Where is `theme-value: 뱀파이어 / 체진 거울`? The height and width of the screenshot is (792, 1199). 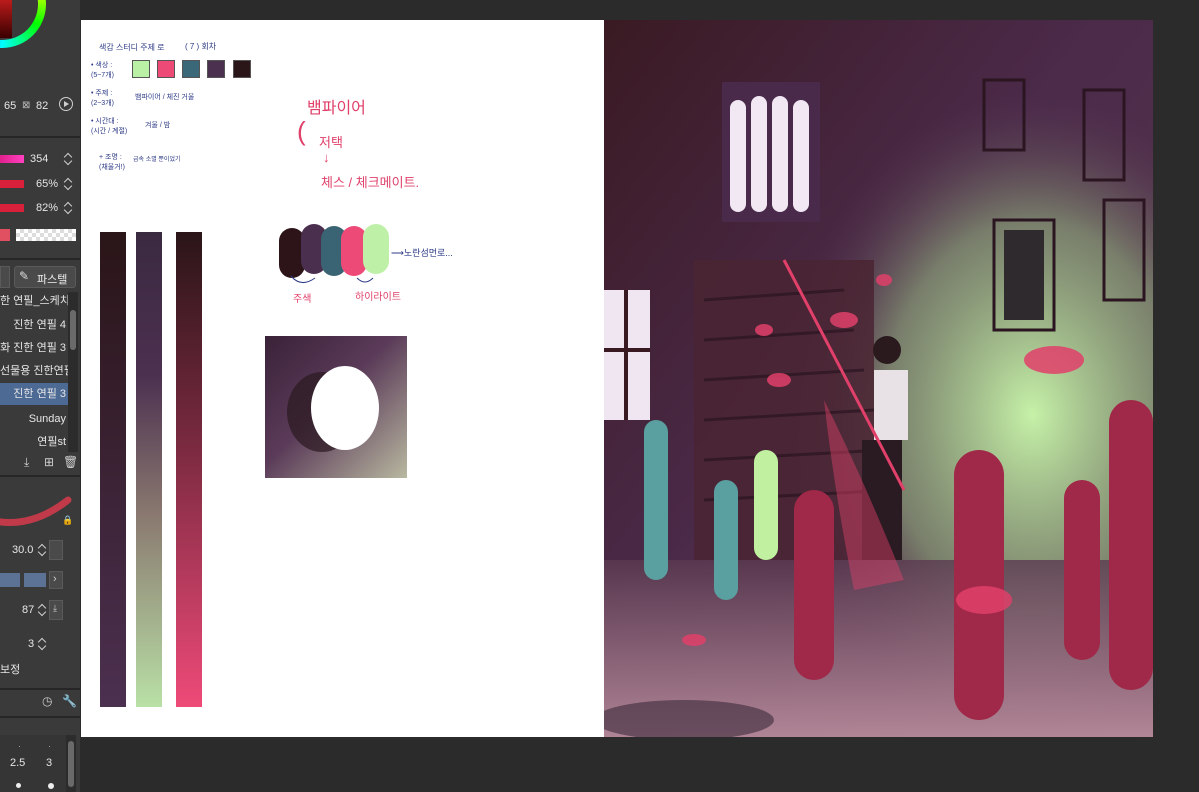 theme-value: 뱀파이어 / 체진 거울 is located at coordinates (165, 97).